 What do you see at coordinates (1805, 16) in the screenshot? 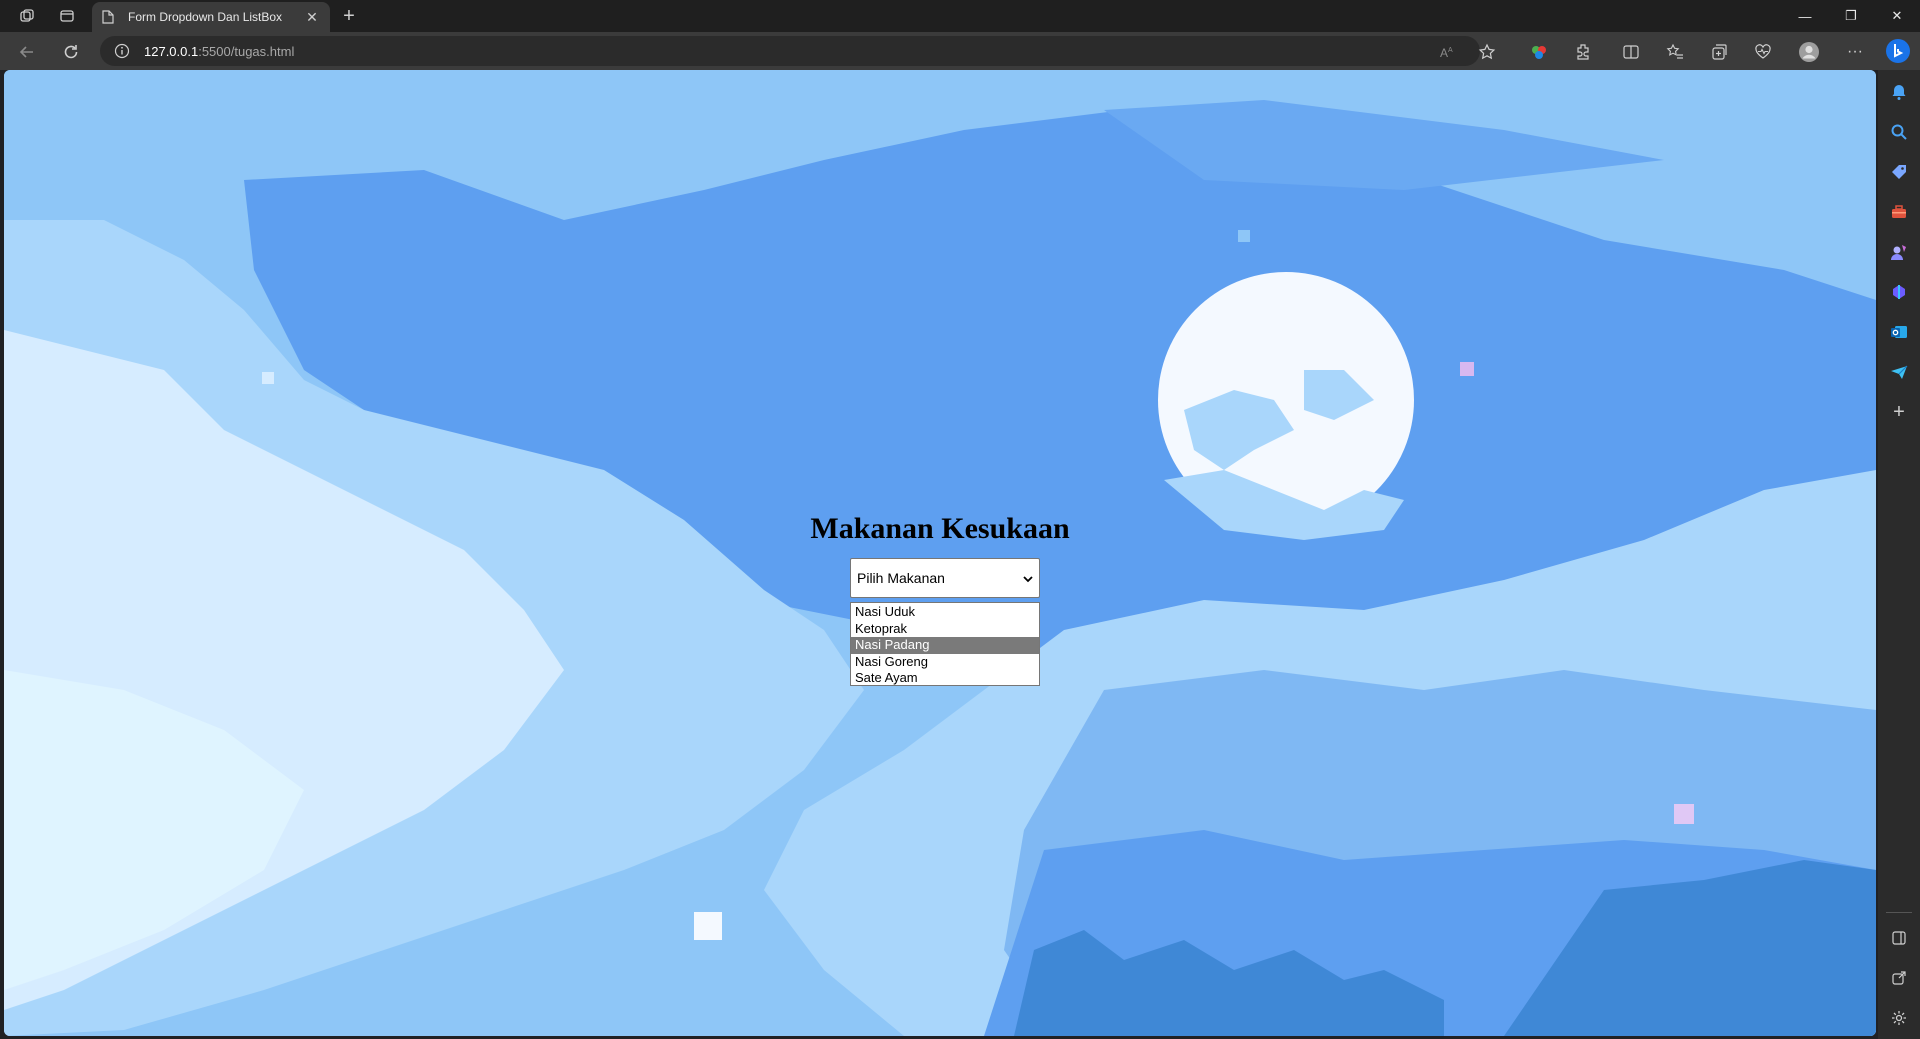
I see `minimize-button: —` at bounding box center [1805, 16].